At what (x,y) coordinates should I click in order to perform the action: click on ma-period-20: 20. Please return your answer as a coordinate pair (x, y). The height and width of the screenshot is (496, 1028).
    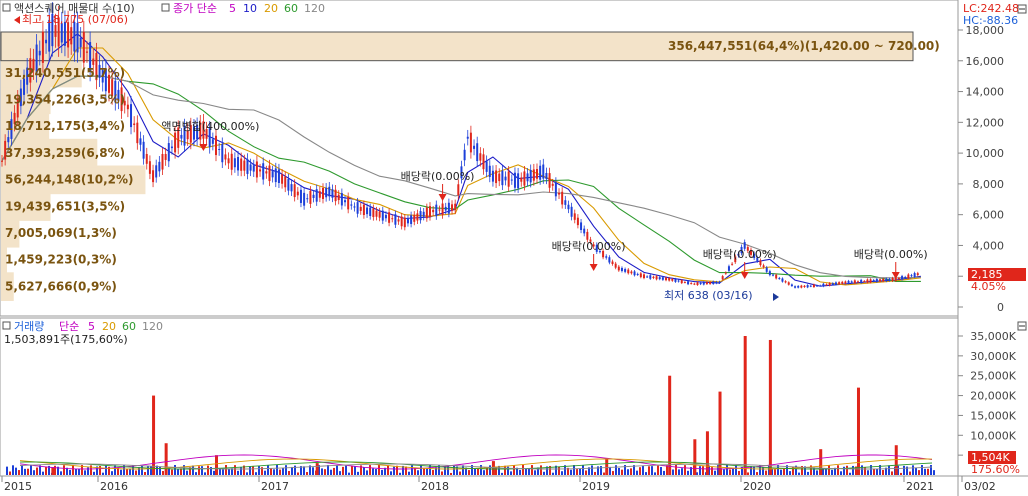
    Looking at the image, I should click on (271, 8).